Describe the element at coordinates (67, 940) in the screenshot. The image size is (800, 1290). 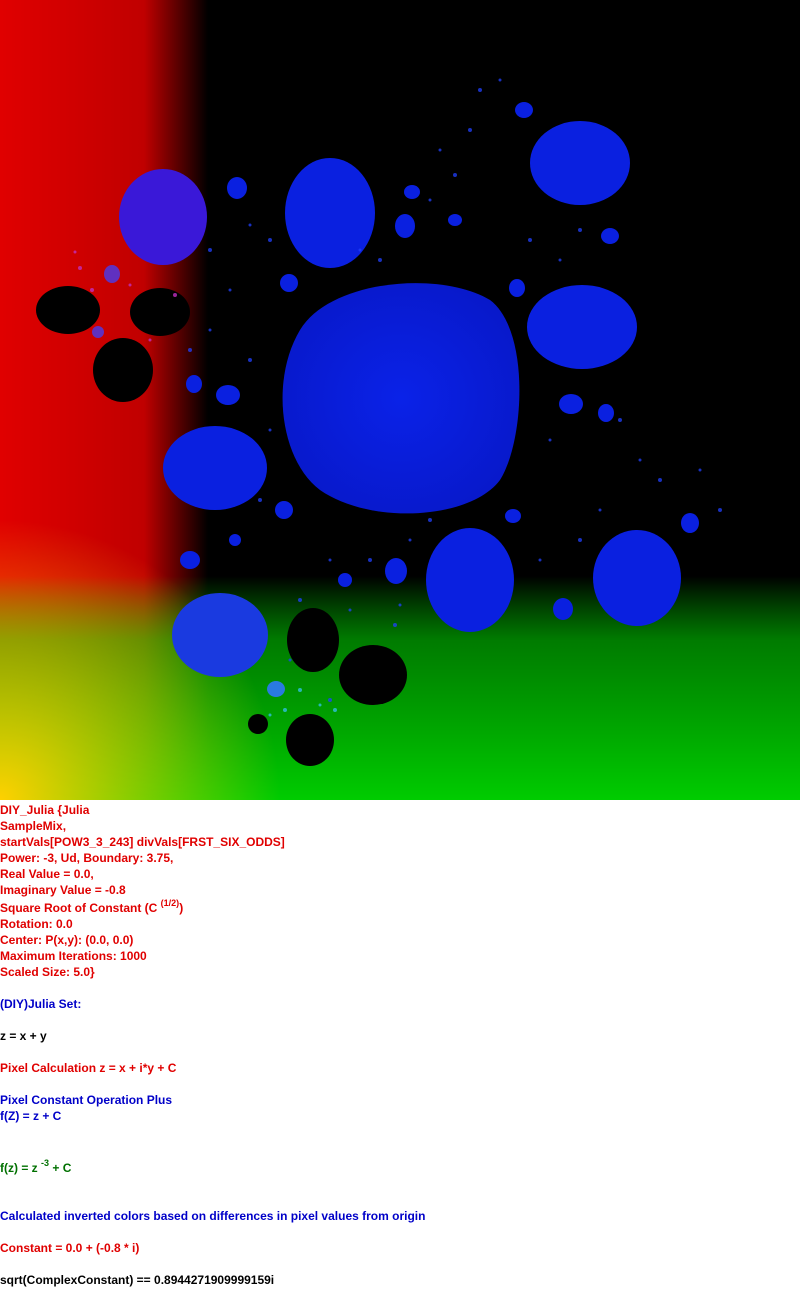
I see `info-line-center: Center: P(x,y): (0.0, 0.0)` at that location.